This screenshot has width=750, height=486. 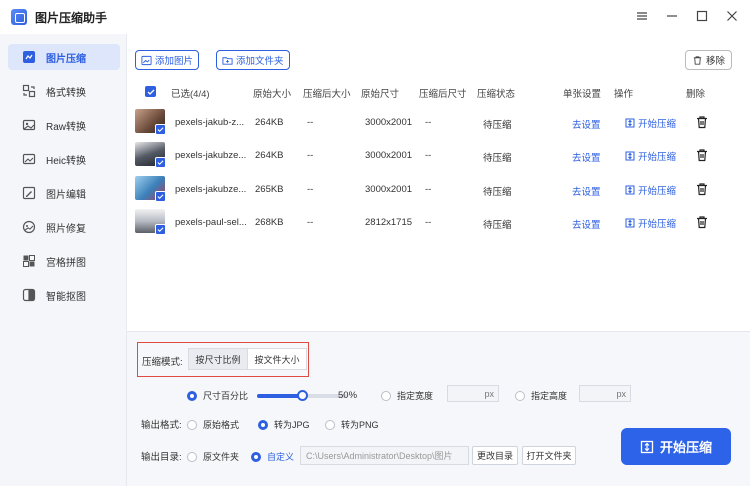 What do you see at coordinates (146, 60) in the screenshot?
I see `add-image-icon` at bounding box center [146, 60].